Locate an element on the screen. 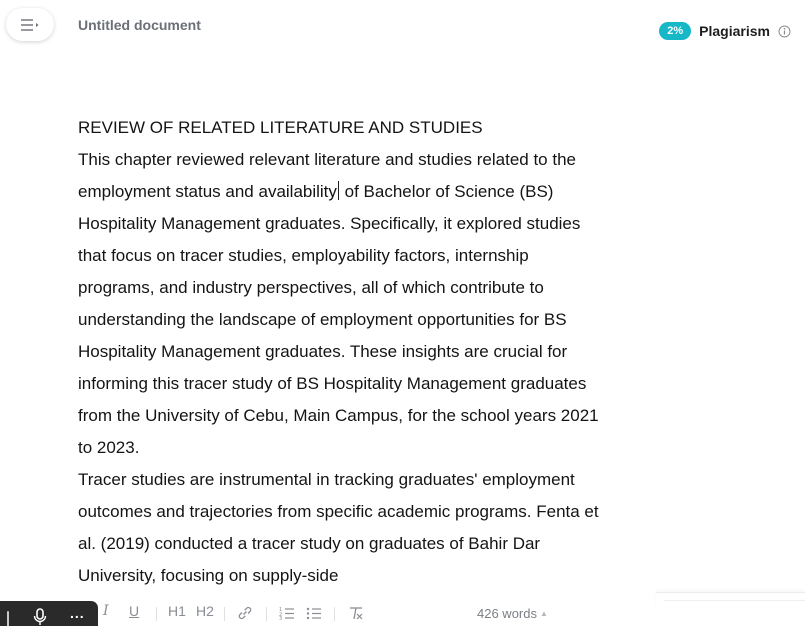 The image size is (805, 626). drag-handle is located at coordinates (8, 618).